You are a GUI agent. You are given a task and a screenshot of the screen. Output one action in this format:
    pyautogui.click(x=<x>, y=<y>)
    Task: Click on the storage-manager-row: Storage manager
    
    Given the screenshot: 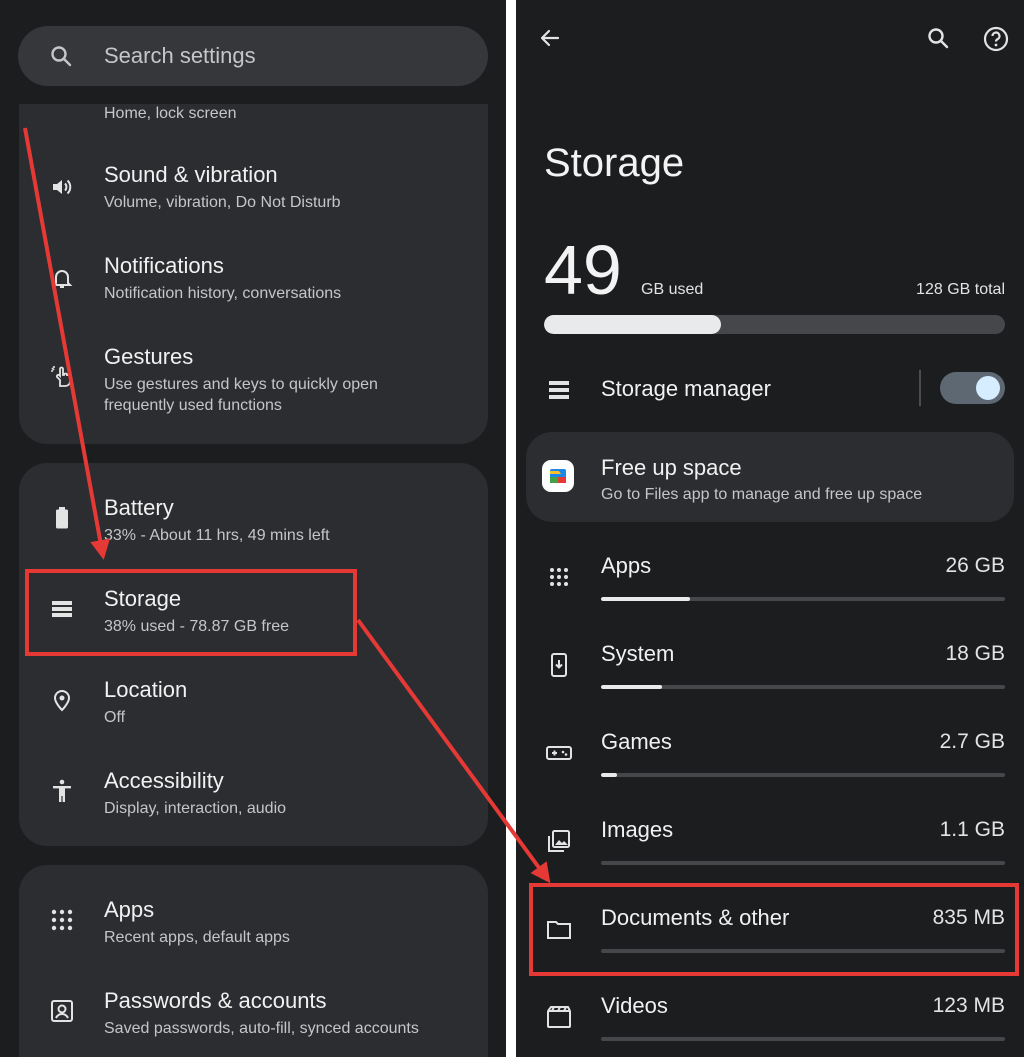 What is the action you would take?
    pyautogui.click(x=770, y=390)
    